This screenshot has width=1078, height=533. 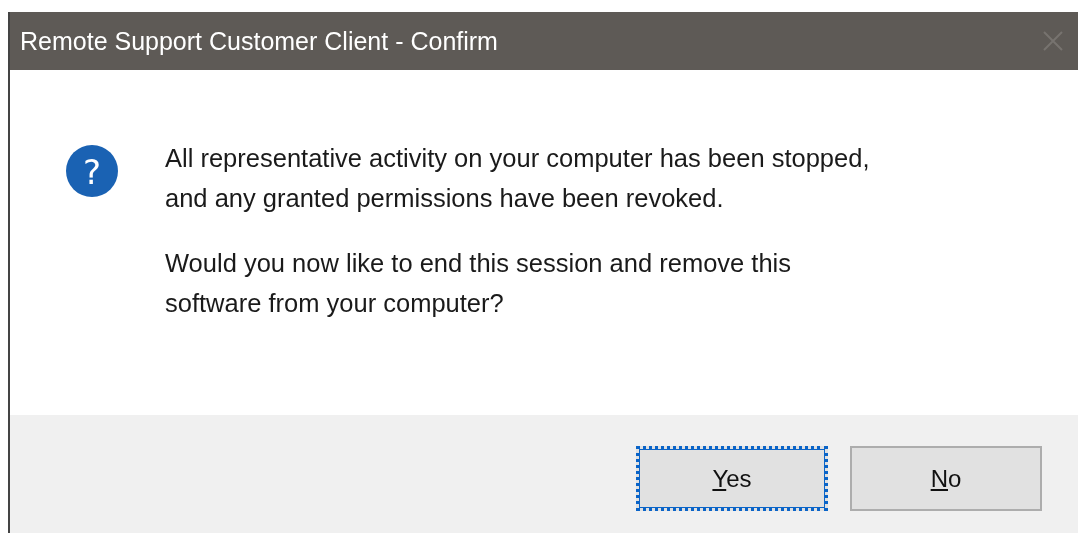 I want to click on window-title: Remote Support Customer Client - Confirm, so click(x=259, y=41).